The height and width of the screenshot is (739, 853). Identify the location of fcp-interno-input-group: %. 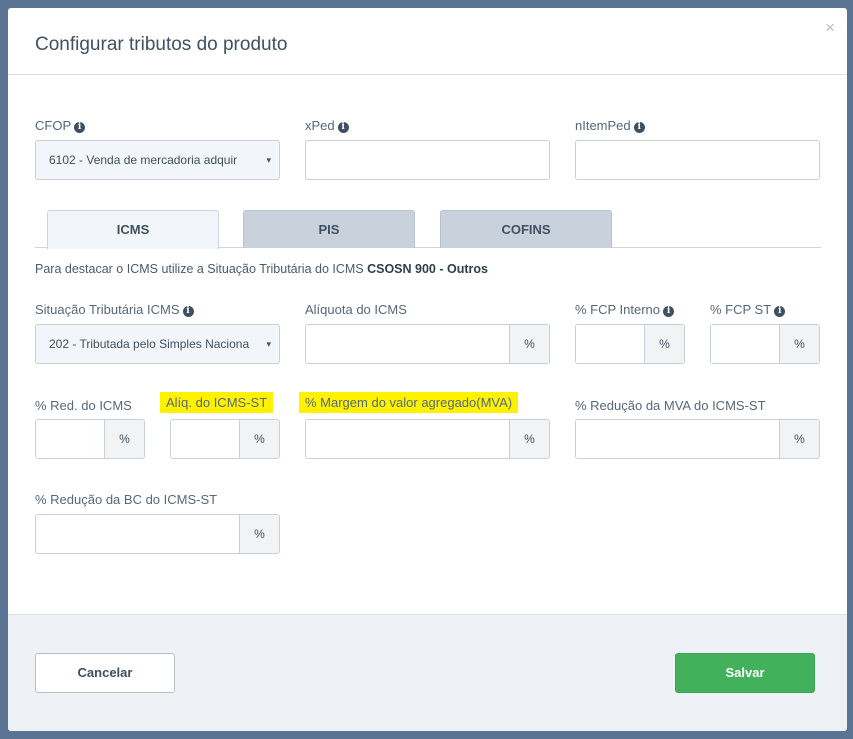
(630, 344).